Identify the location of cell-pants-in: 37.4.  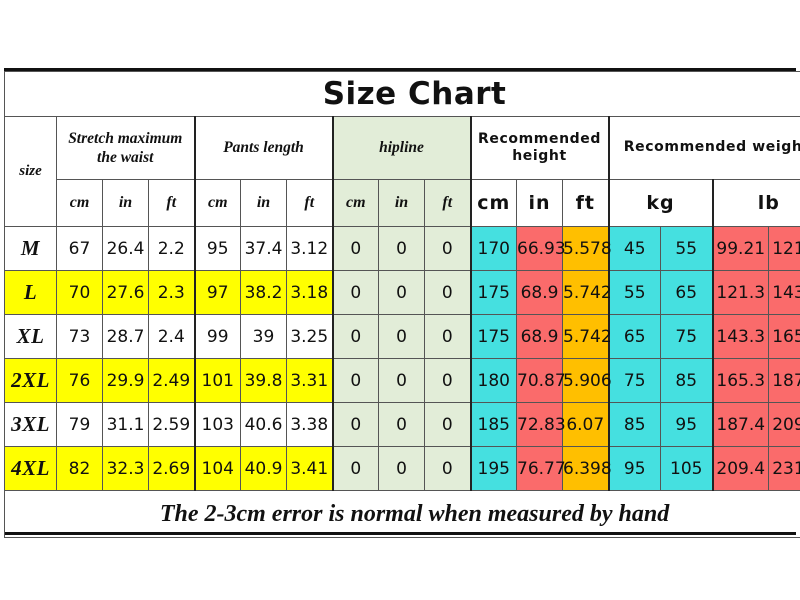
(263, 248).